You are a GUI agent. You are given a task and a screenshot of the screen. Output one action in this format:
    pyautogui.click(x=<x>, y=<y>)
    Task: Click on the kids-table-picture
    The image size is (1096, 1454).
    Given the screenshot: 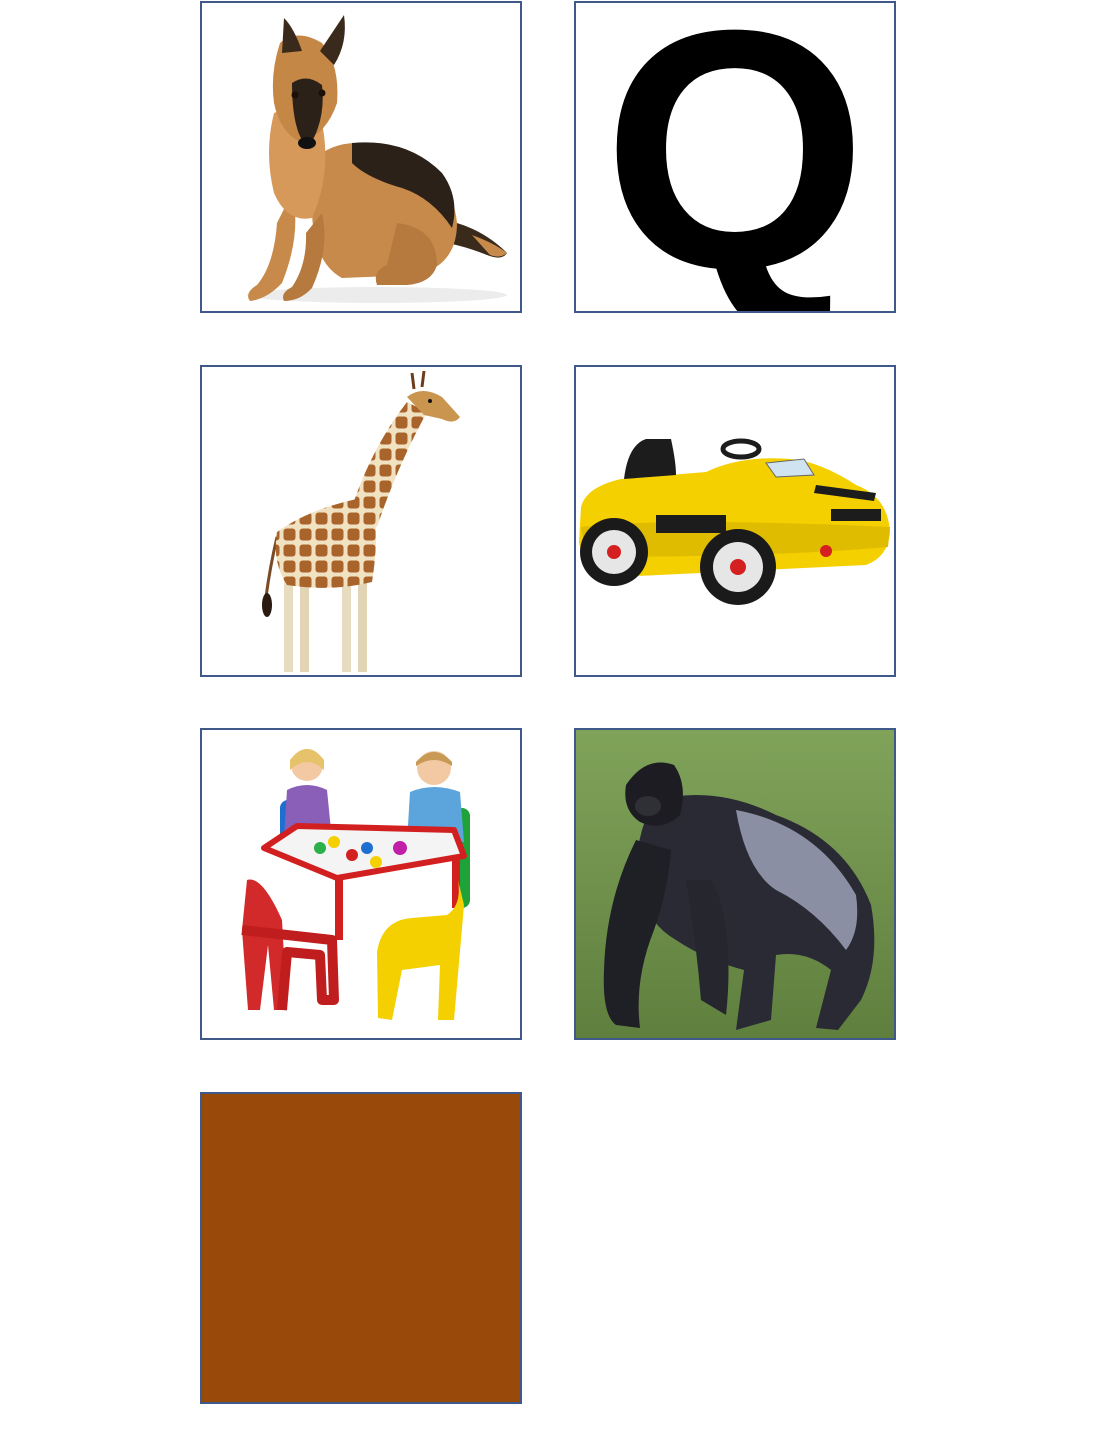 What is the action you would take?
    pyautogui.click(x=355, y=884)
    